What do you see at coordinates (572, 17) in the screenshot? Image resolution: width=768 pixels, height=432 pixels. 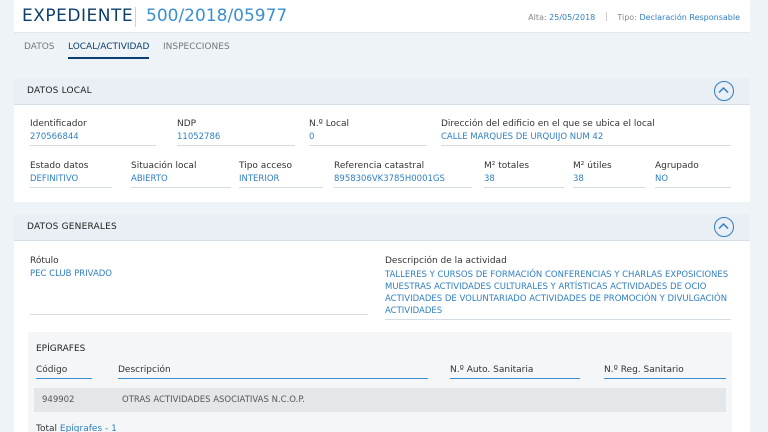 I see `alta-value: 25/05/2018` at bounding box center [572, 17].